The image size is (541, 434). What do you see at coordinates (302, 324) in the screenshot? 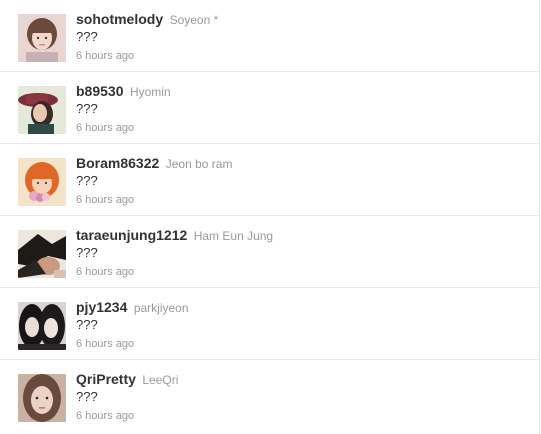
I see `item-content: pjy1234 parkjiyeon ??? 6 hours ago` at bounding box center [302, 324].